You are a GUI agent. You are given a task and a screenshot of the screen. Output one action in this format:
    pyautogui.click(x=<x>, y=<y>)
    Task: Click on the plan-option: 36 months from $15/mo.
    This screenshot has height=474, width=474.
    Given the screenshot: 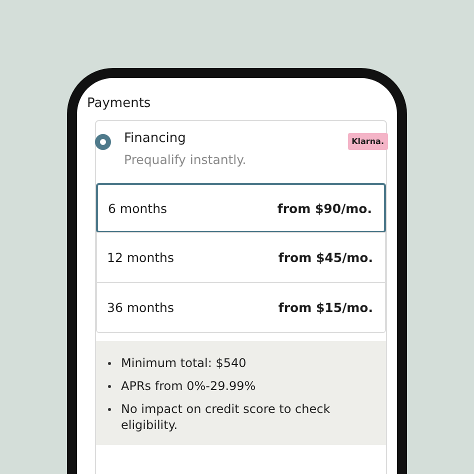 What is the action you would take?
    pyautogui.click(x=241, y=307)
    